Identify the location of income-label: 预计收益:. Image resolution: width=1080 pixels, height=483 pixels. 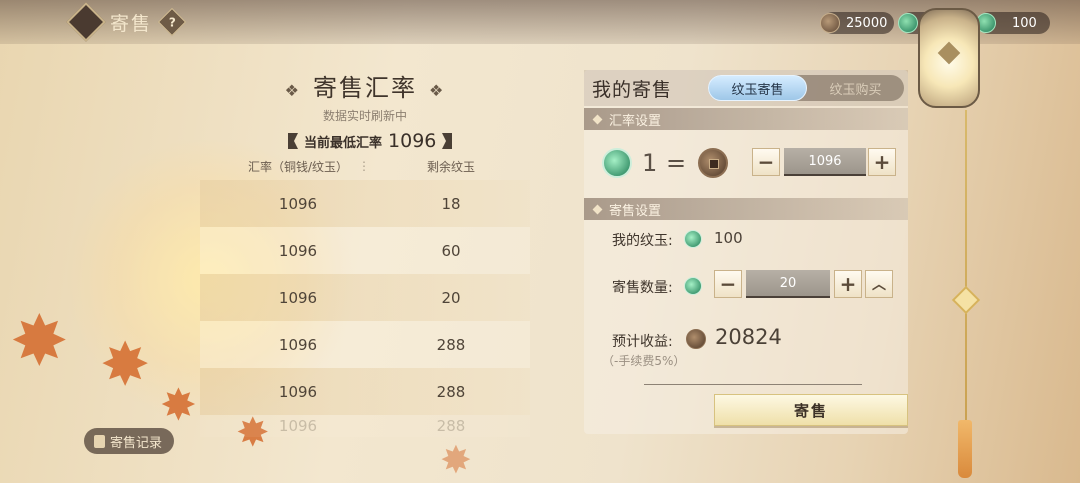
(642, 342).